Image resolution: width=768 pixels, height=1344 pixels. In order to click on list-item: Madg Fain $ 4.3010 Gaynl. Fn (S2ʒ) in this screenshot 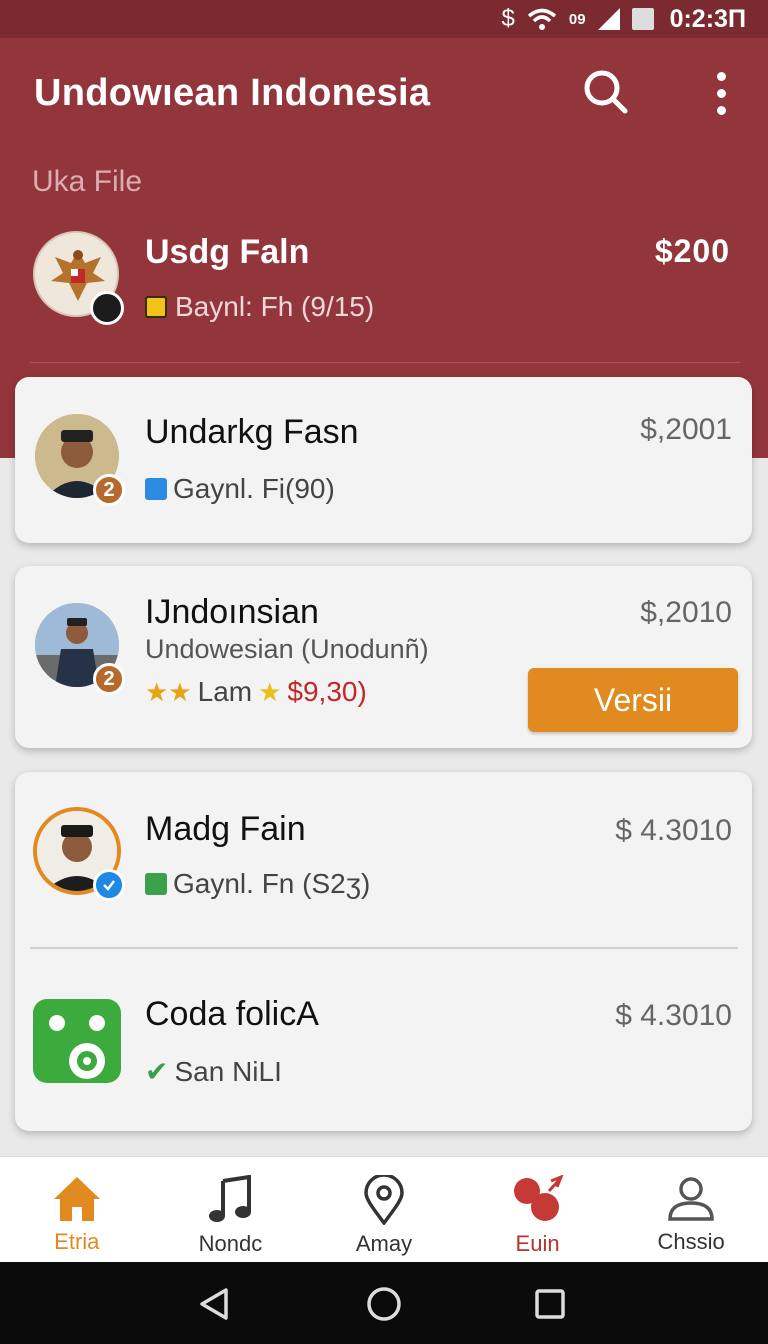, I will do `click(383, 859)`.